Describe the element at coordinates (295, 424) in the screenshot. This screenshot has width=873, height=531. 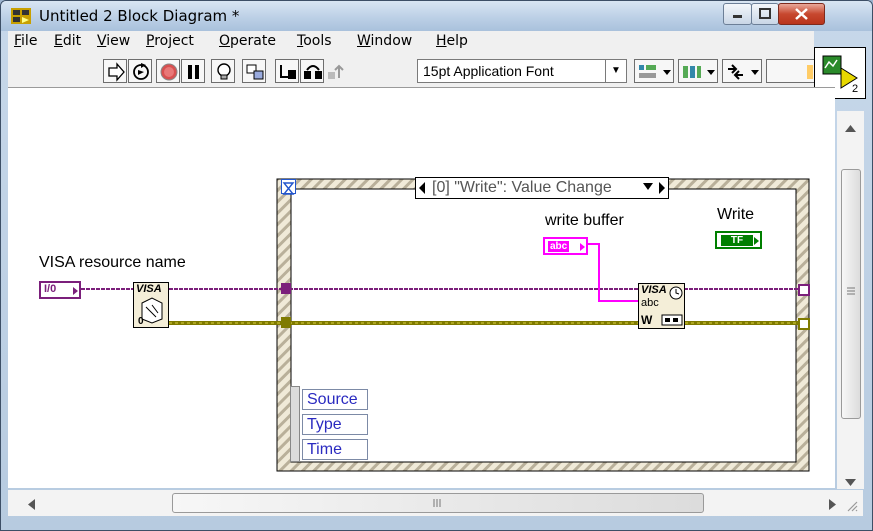
I see `event-data-node-handle` at that location.